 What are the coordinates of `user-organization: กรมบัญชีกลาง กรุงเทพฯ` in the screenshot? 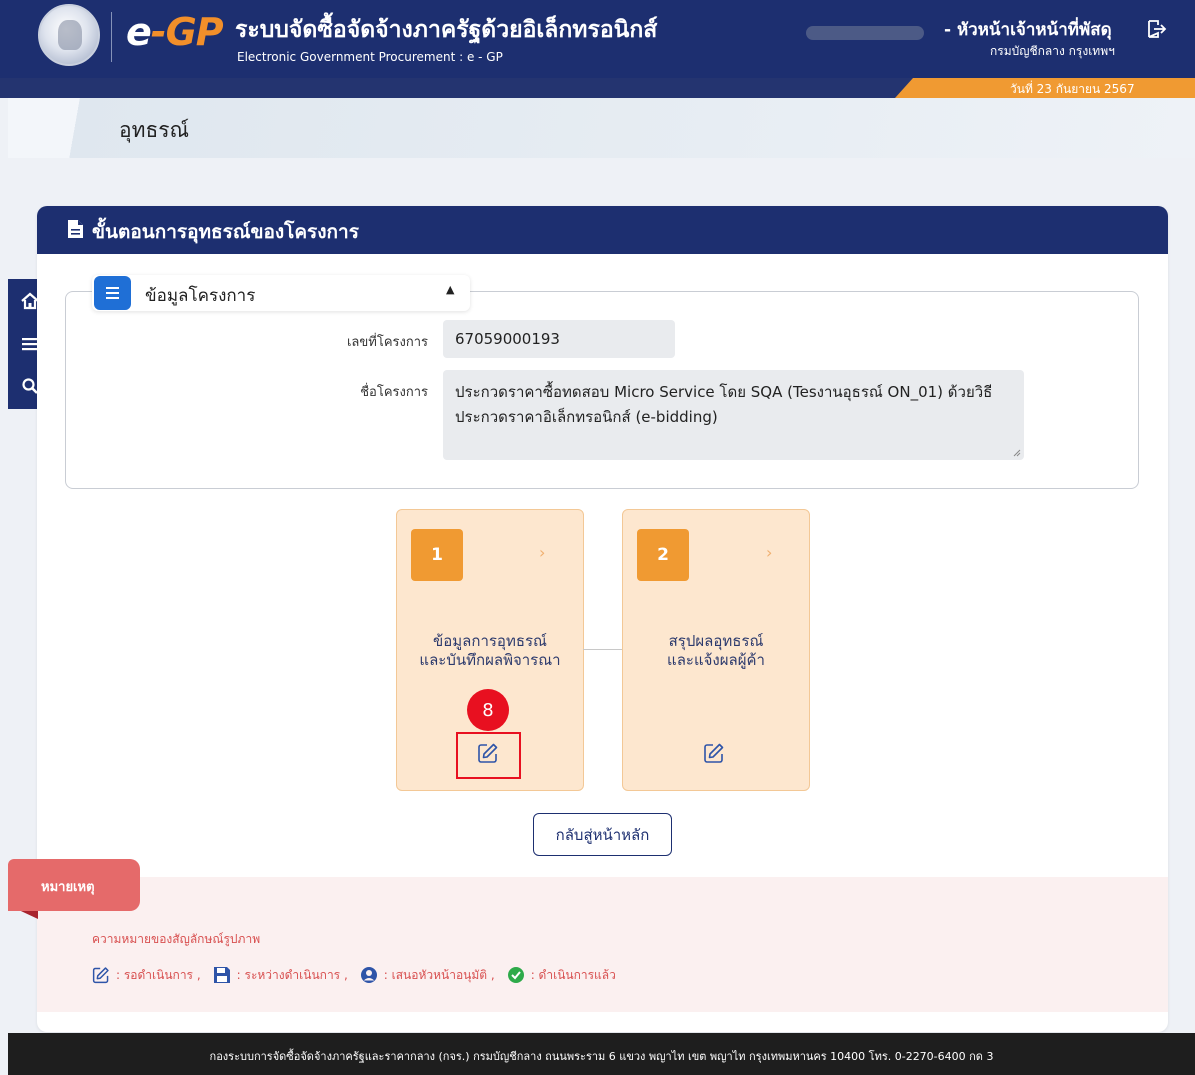 It's located at (1052, 51).